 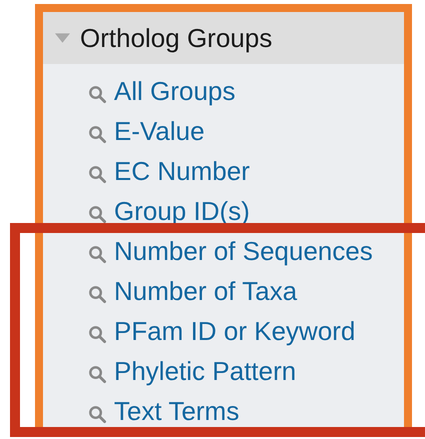 I want to click on search-link: Number of Taxa, so click(x=206, y=291).